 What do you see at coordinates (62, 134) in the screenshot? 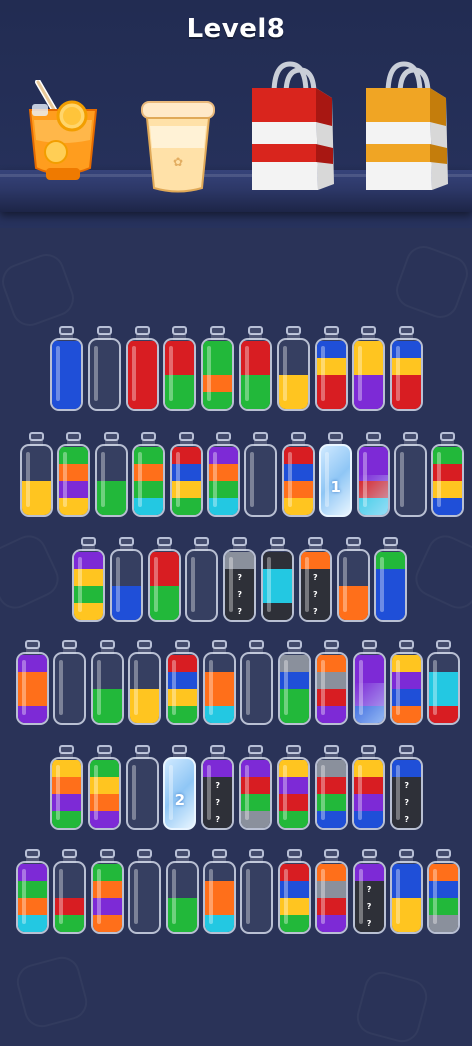
I see `orange-juice-cup-icon` at bounding box center [62, 134].